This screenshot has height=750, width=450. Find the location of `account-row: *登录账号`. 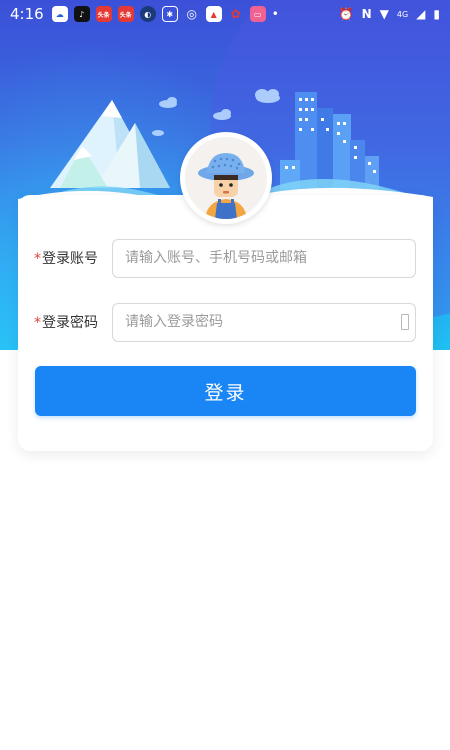

account-row: *登录账号 is located at coordinates (225, 258).